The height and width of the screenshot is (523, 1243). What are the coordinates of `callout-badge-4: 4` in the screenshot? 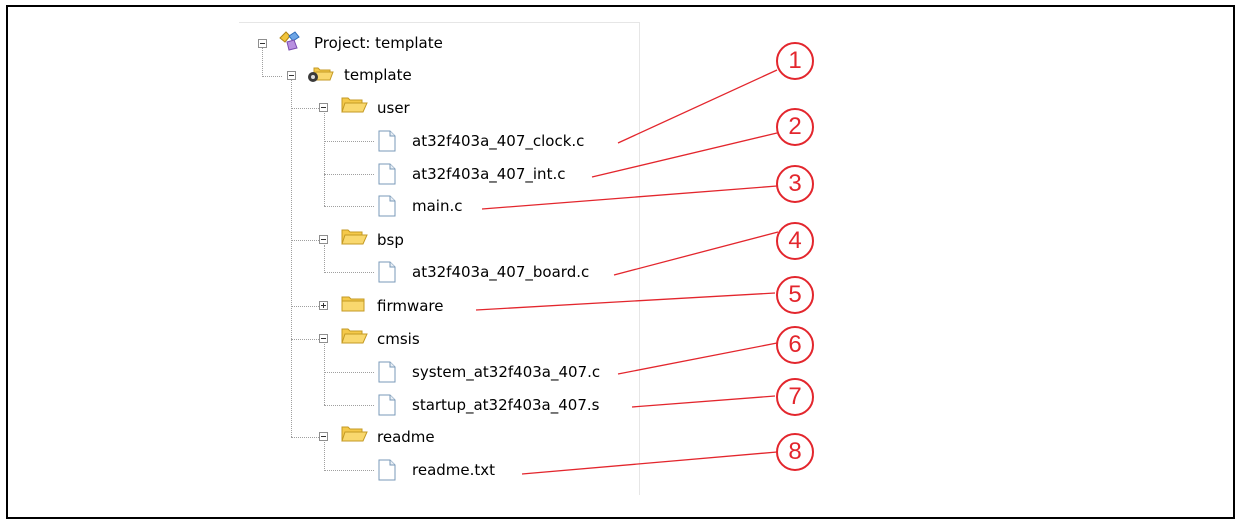 It's located at (795, 241).